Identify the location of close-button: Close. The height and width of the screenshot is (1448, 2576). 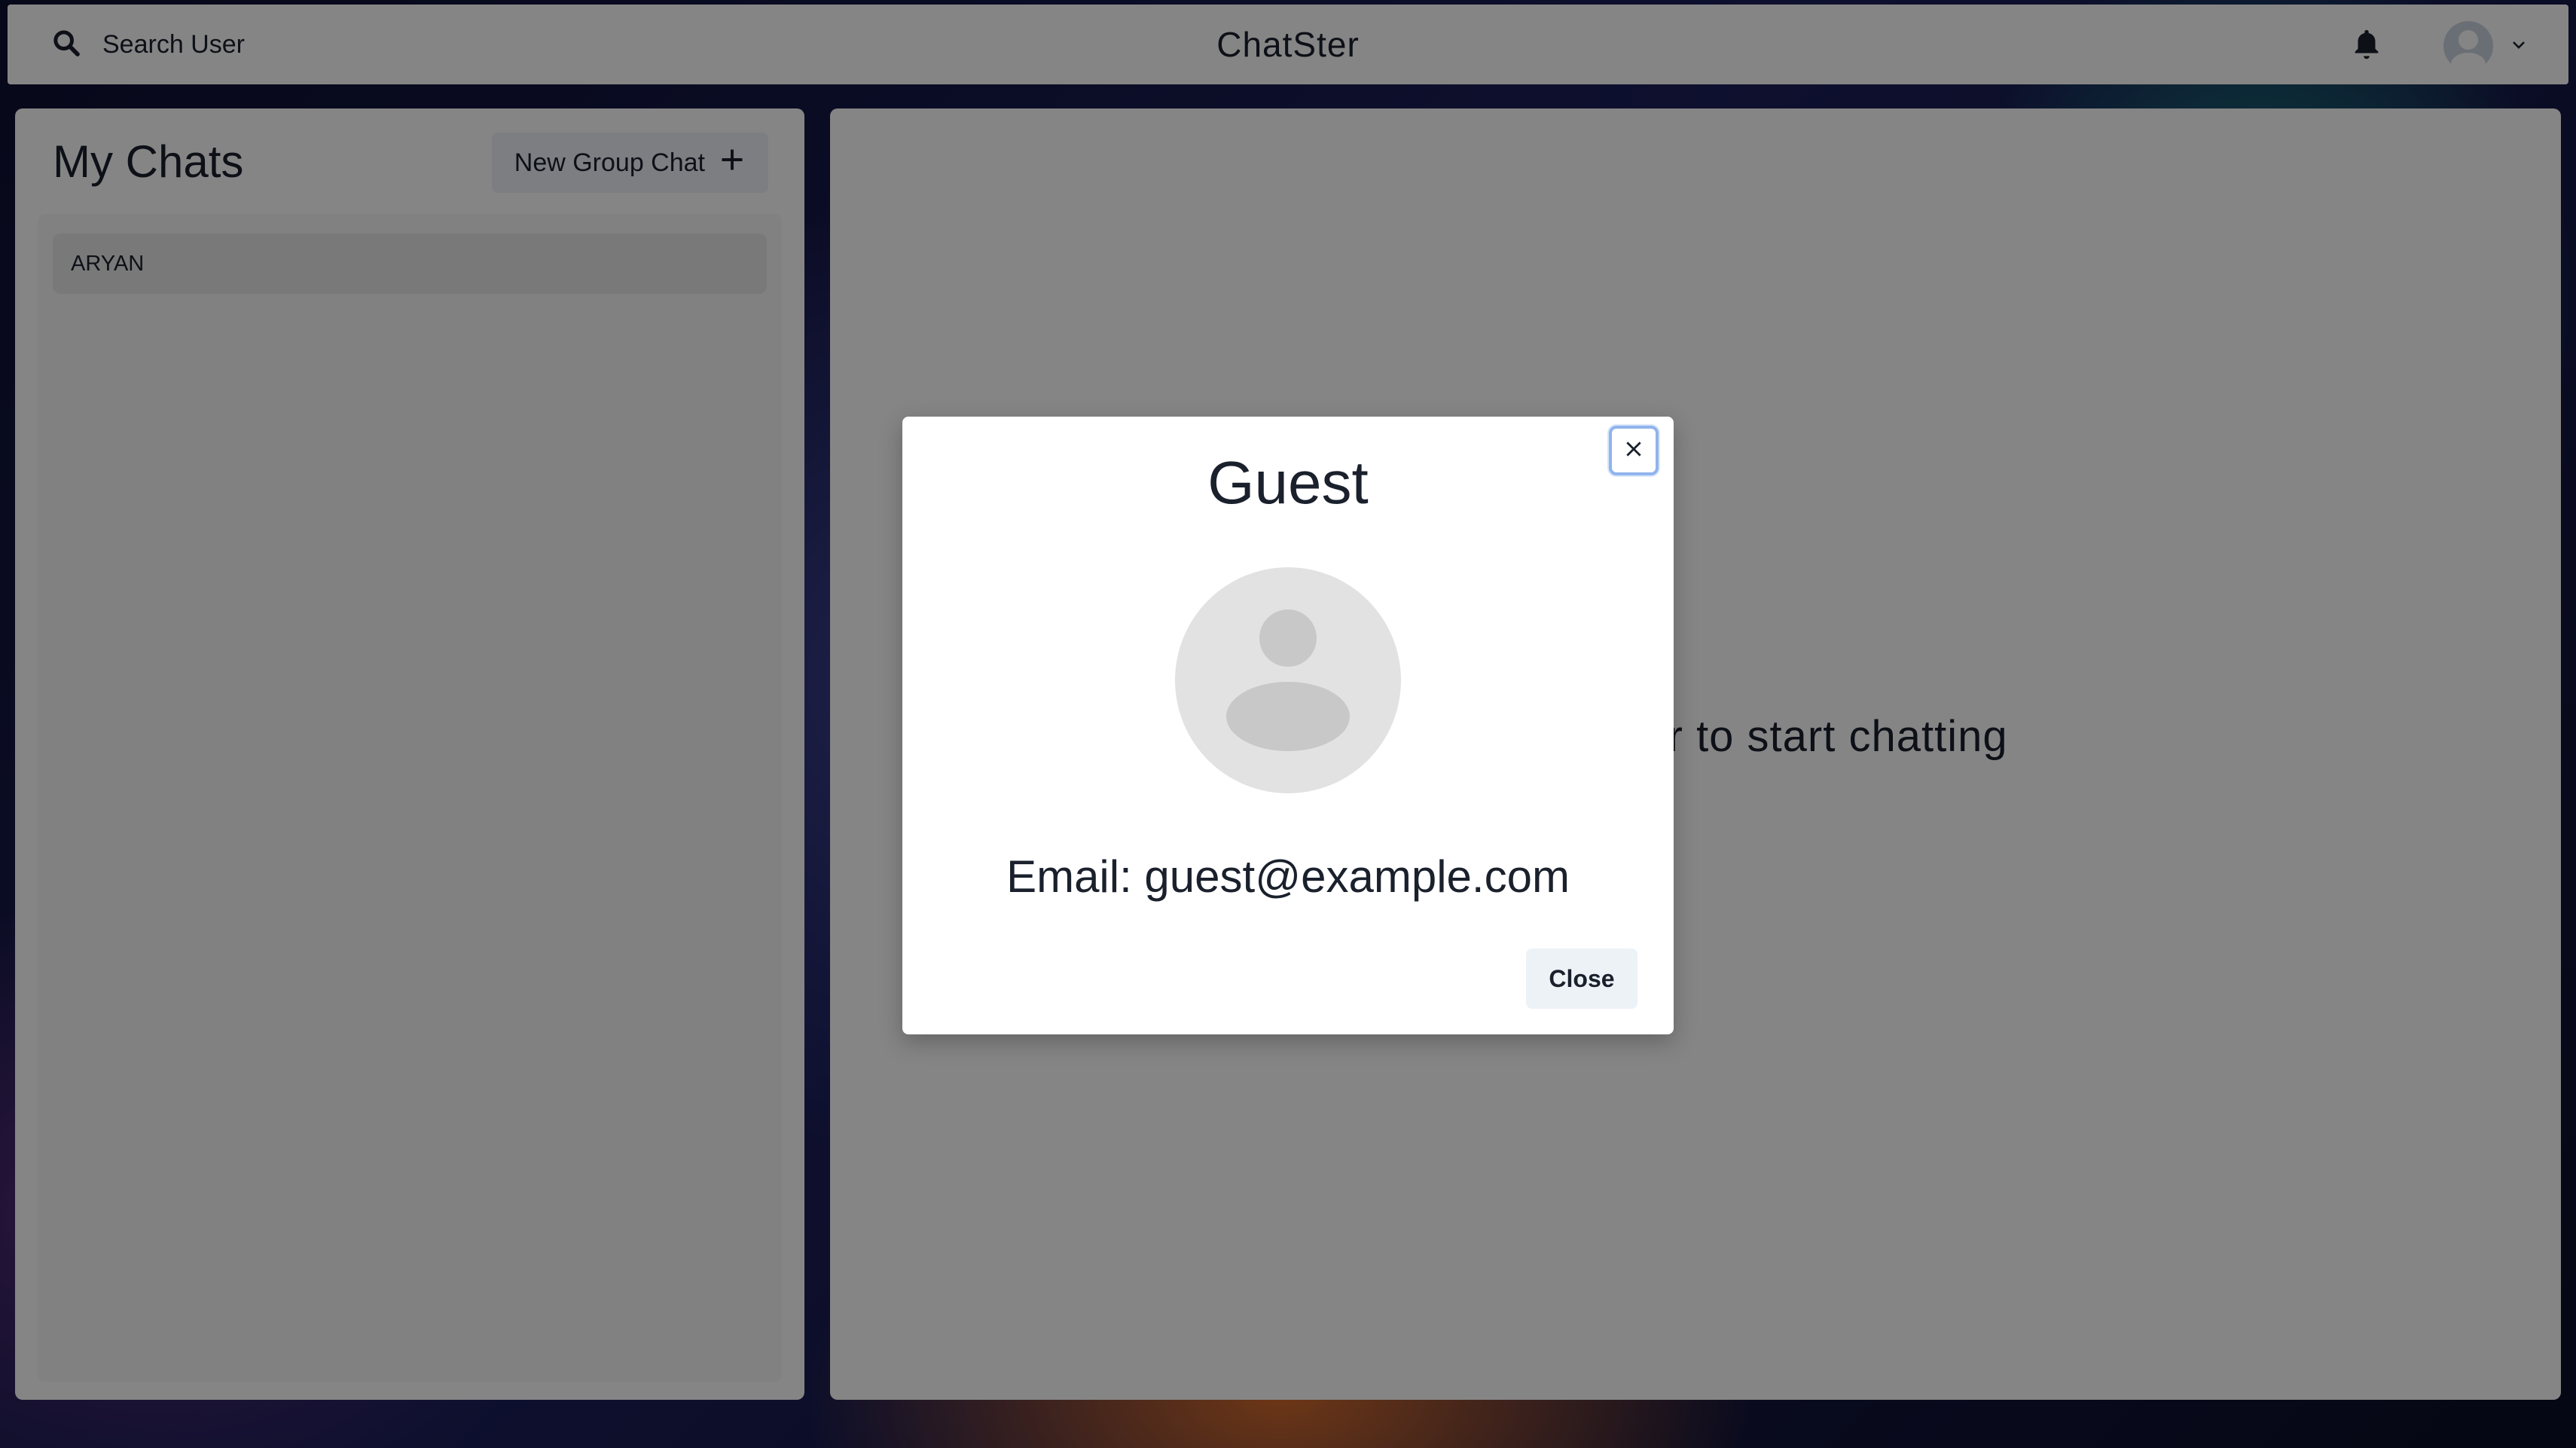
(1582, 979).